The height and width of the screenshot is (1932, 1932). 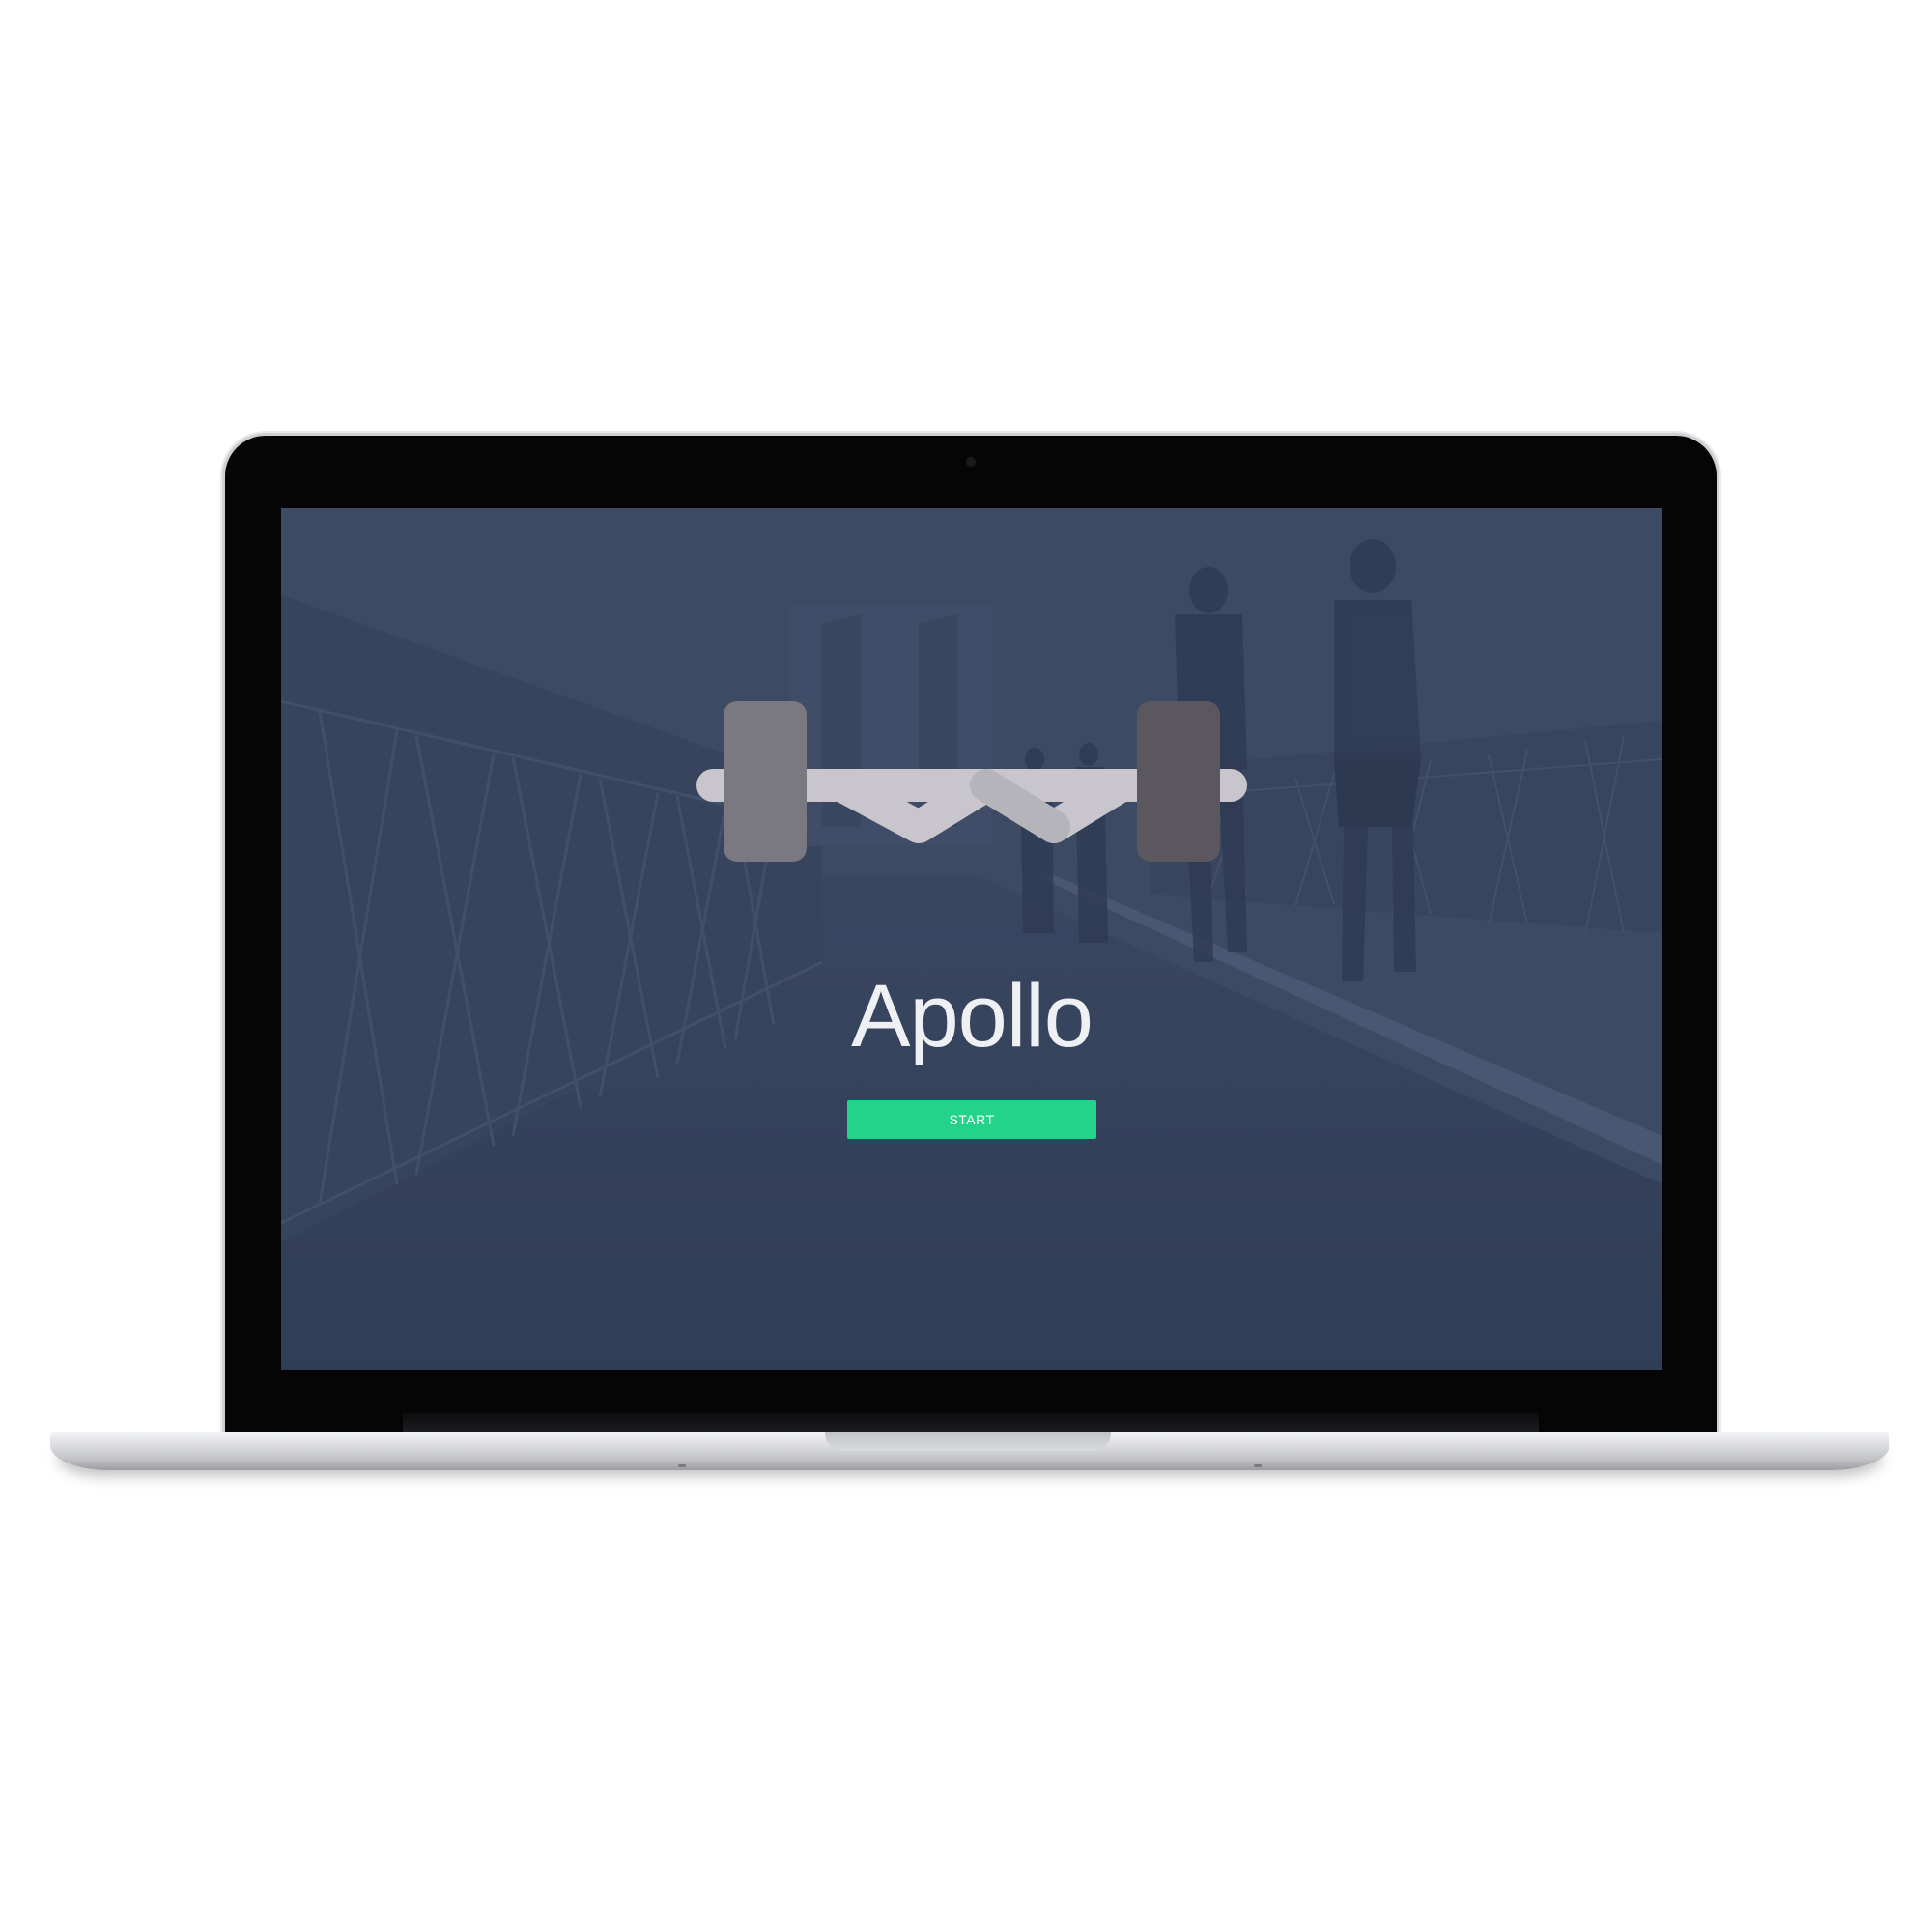 I want to click on barbell-icon, so click(x=971, y=781).